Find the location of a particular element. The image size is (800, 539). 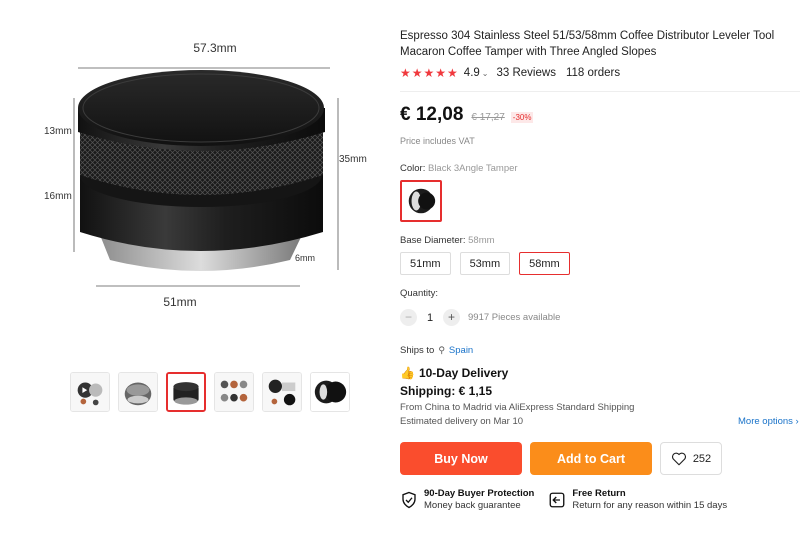

divider is located at coordinates (600, 91).